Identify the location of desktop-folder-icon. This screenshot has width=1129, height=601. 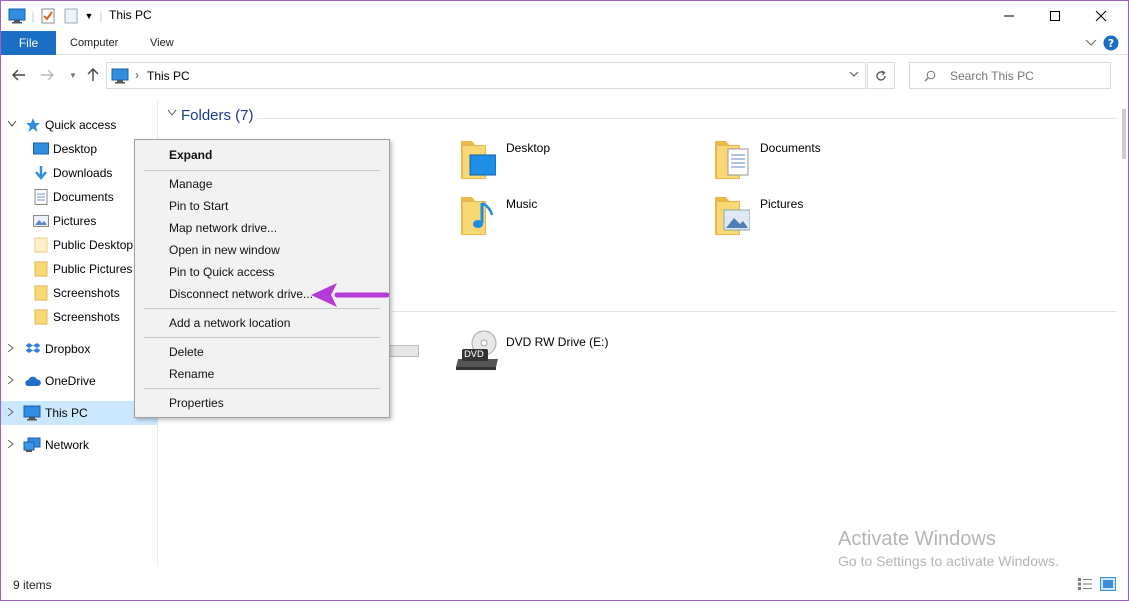
(478, 159).